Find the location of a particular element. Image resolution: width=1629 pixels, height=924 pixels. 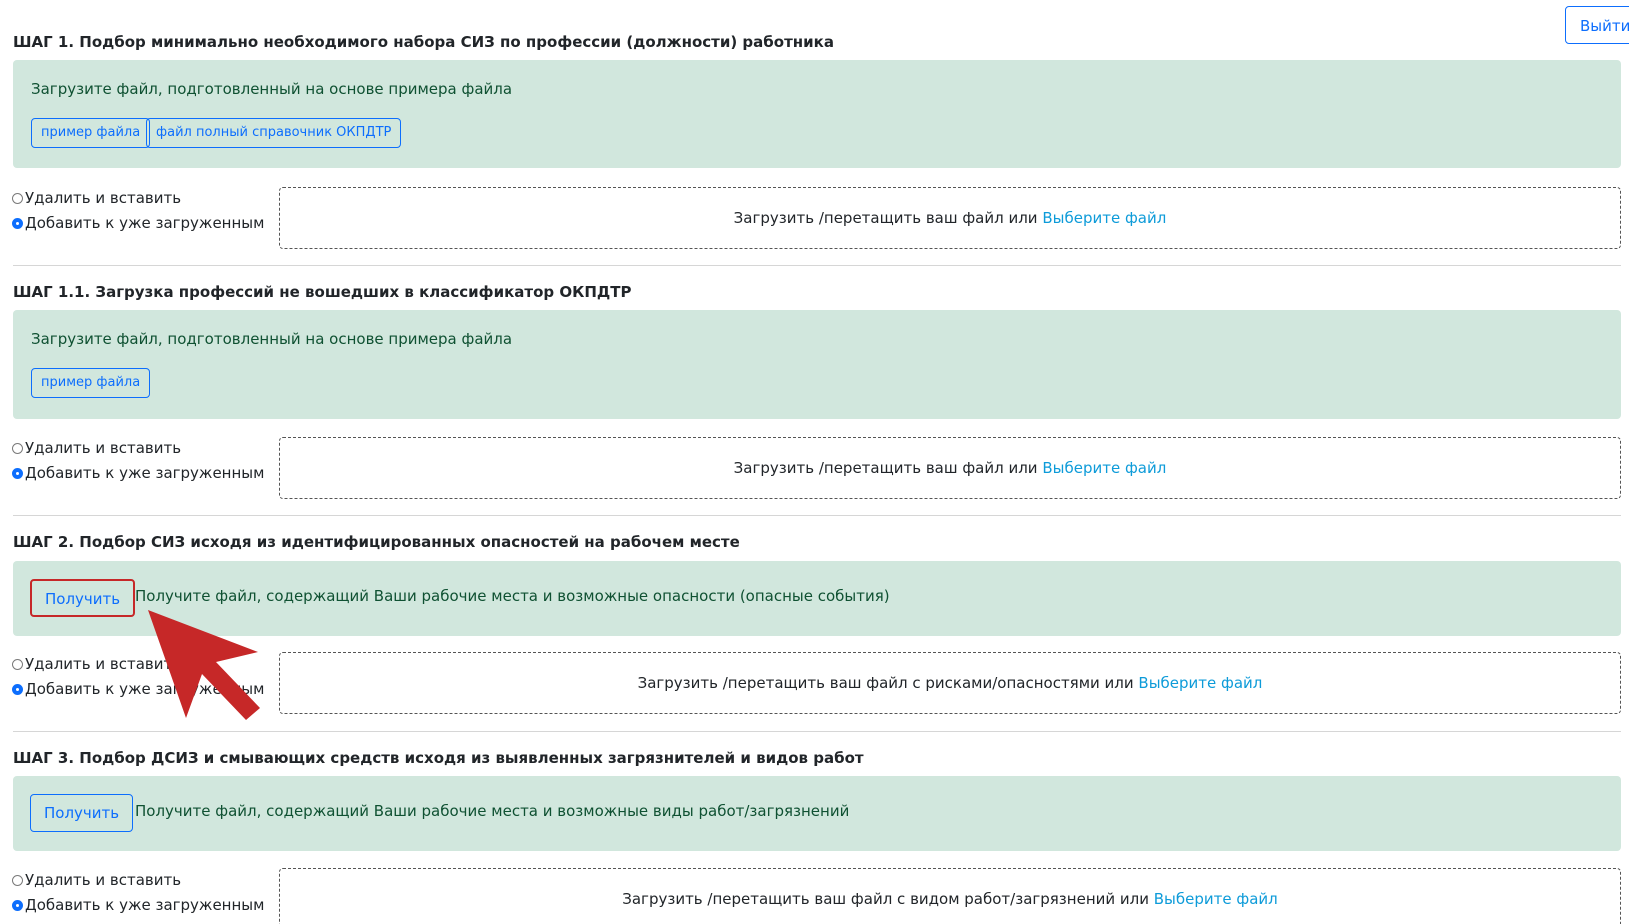

step3-radio-replace: Удалить и вставить is located at coordinates (96, 880).